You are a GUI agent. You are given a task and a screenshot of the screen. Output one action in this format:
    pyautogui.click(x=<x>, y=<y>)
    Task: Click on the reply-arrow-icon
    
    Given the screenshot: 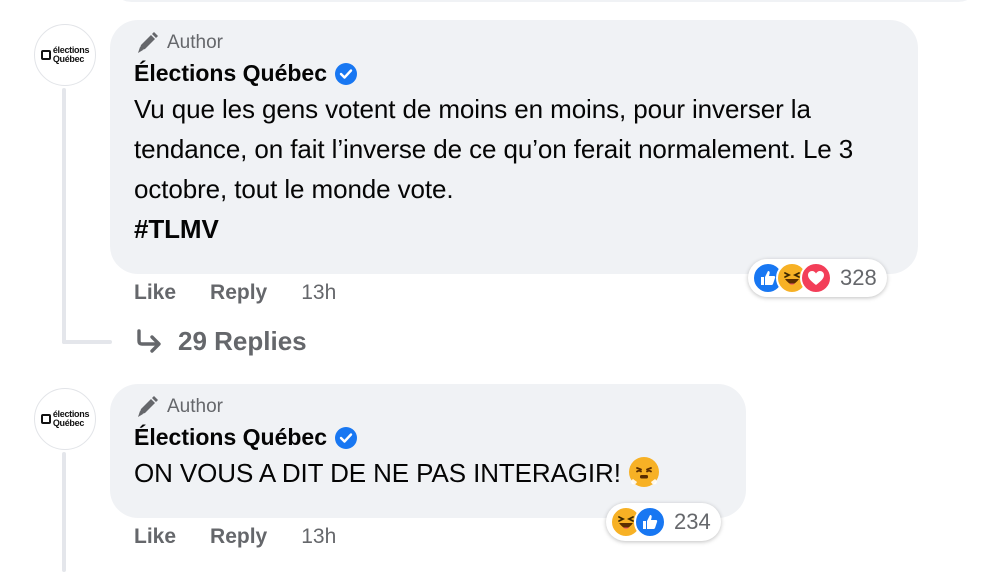 What is the action you would take?
    pyautogui.click(x=149, y=340)
    